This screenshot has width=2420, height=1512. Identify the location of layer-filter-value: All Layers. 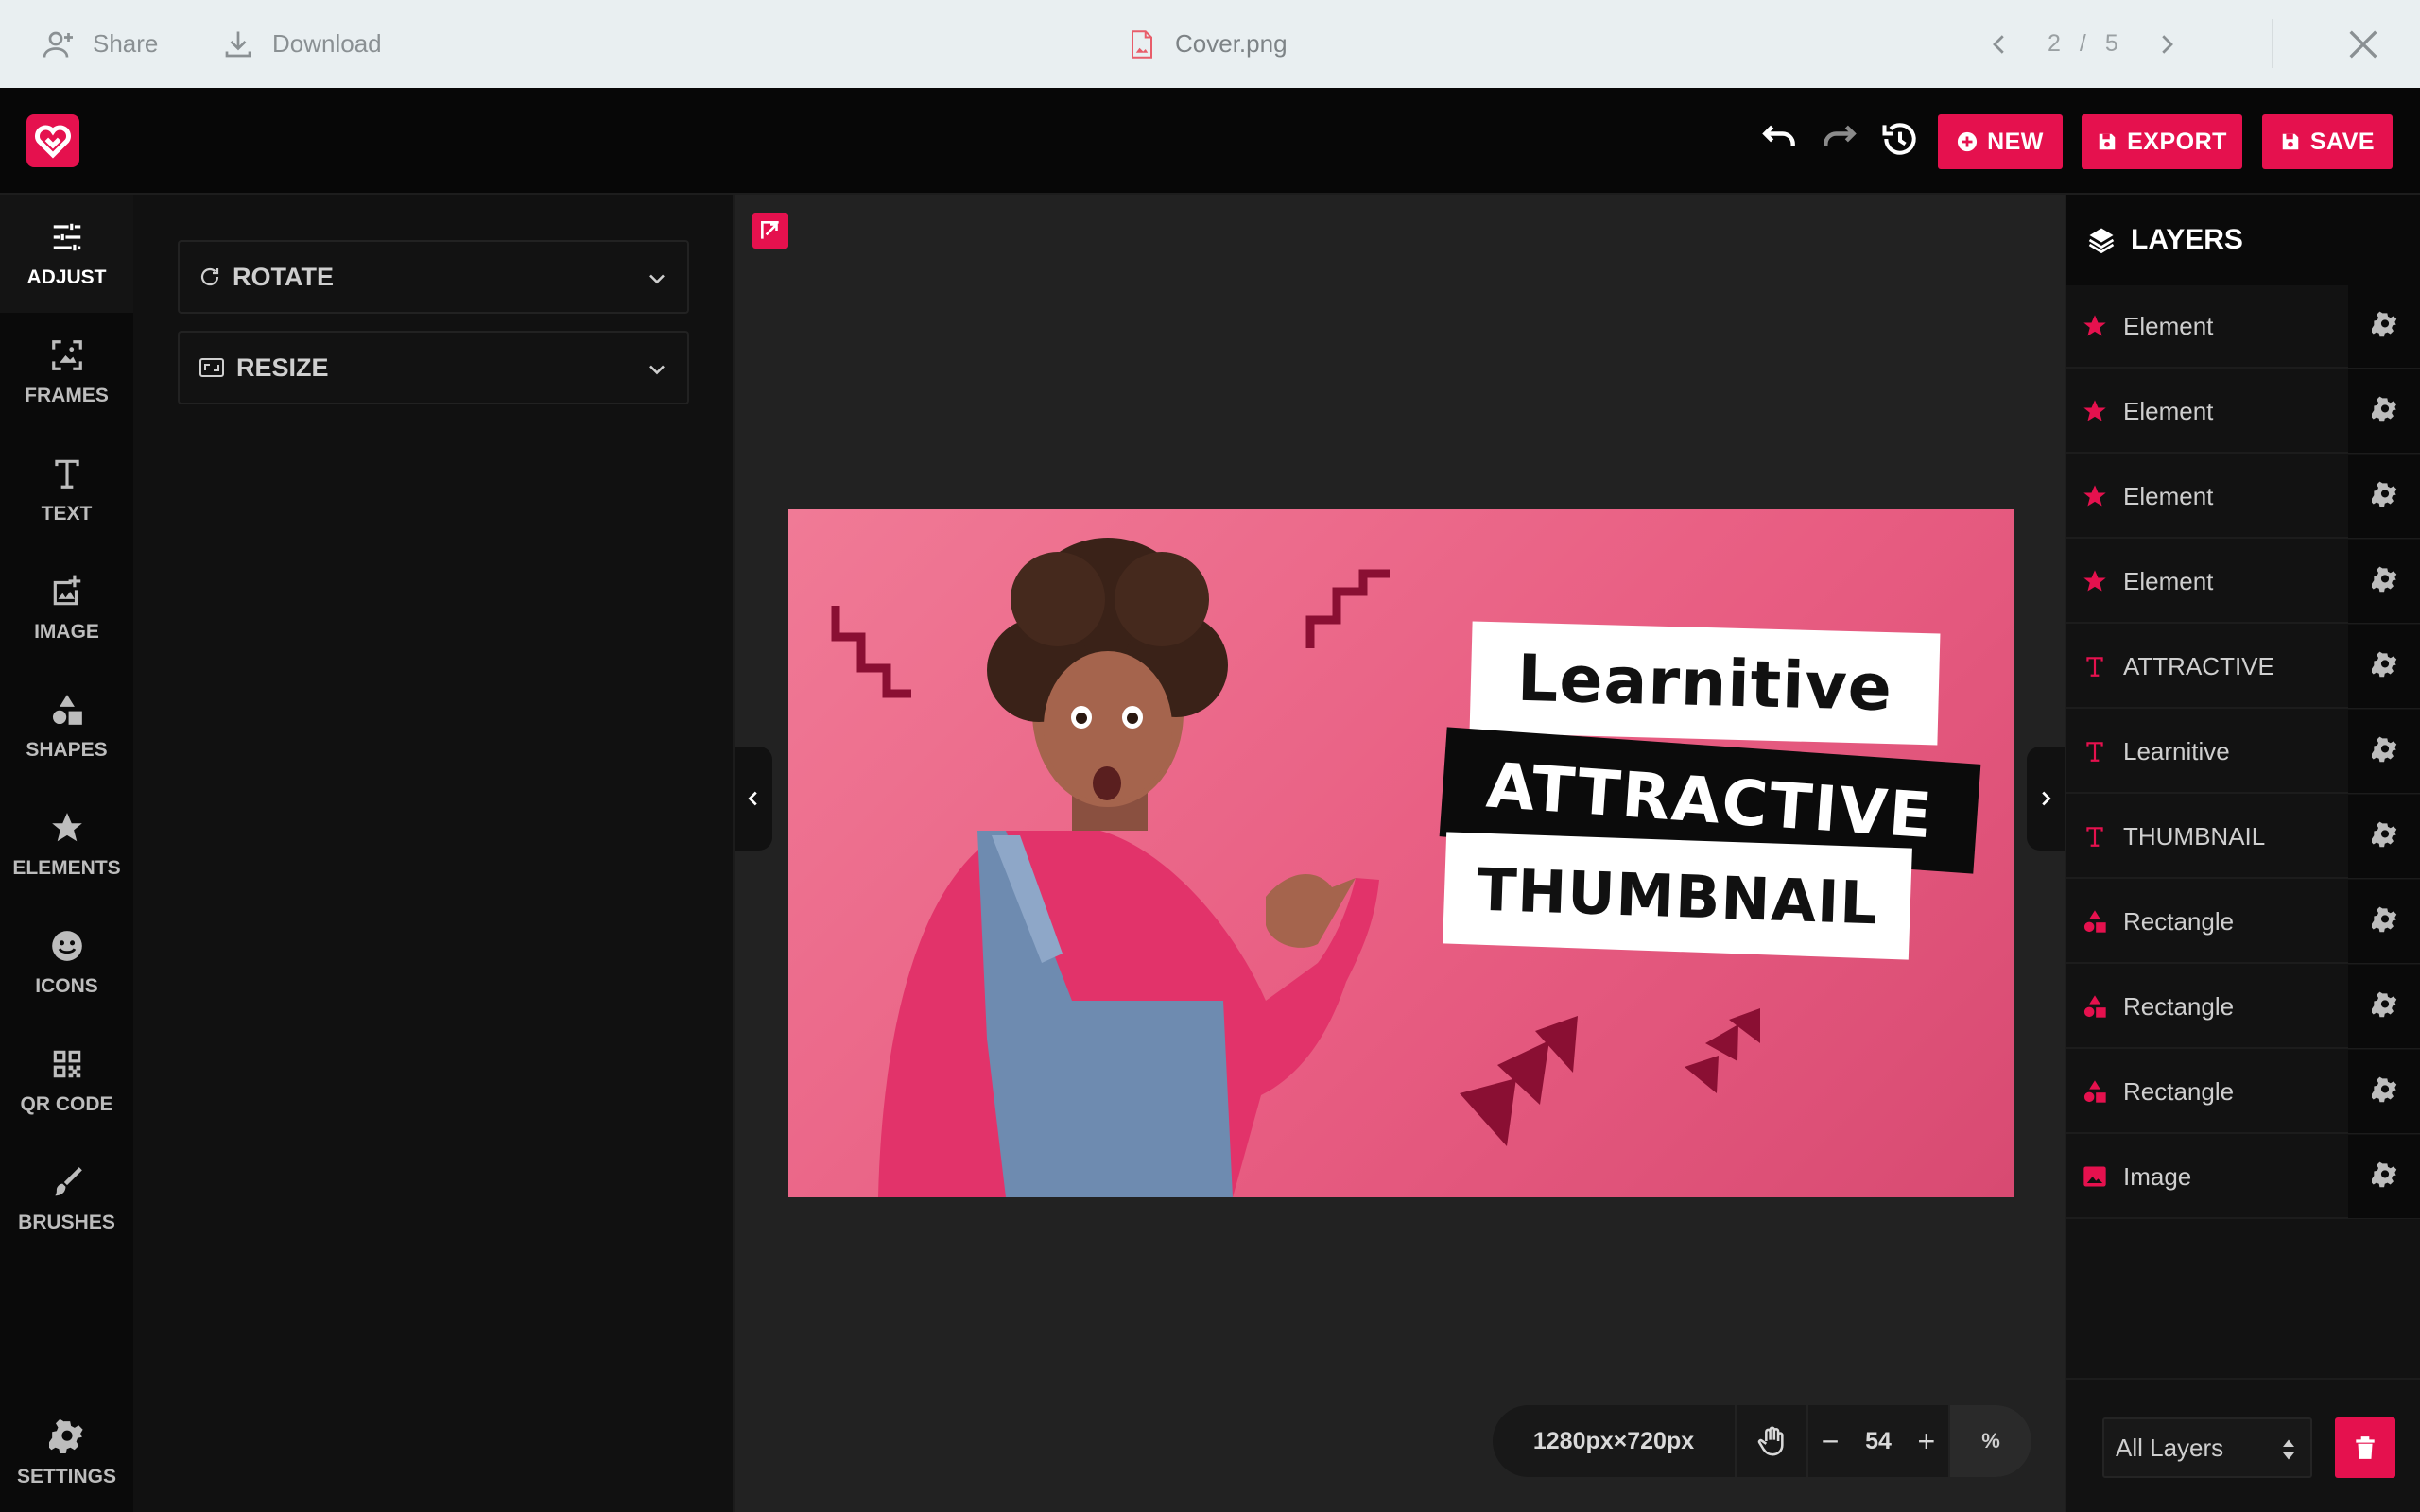
(2170, 1447).